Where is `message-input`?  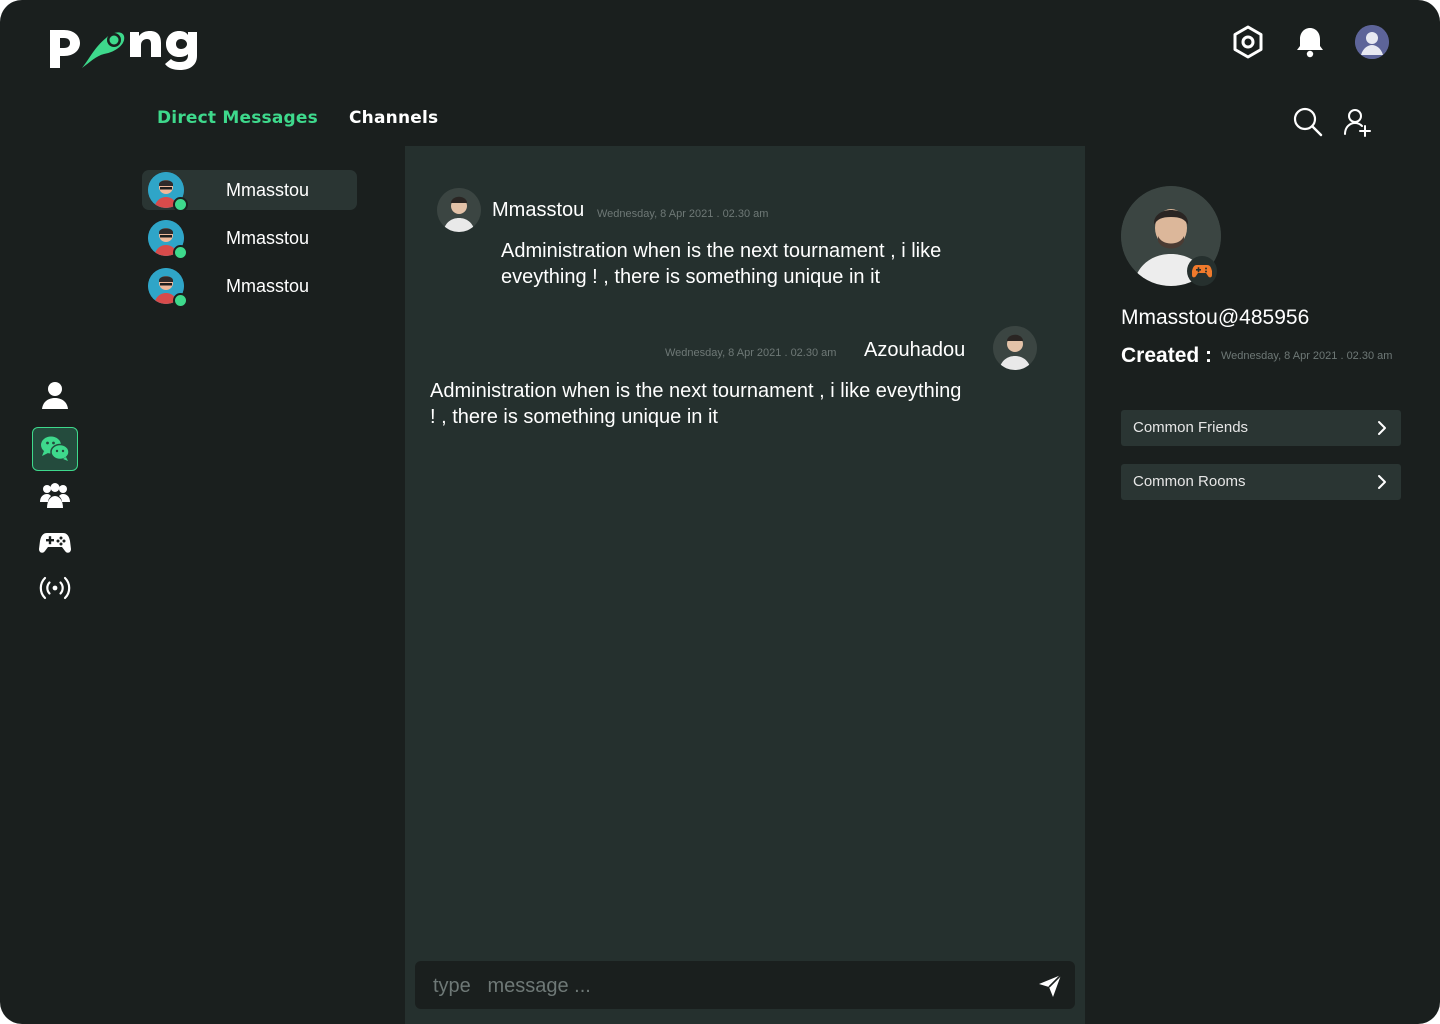 message-input is located at coordinates (723, 986).